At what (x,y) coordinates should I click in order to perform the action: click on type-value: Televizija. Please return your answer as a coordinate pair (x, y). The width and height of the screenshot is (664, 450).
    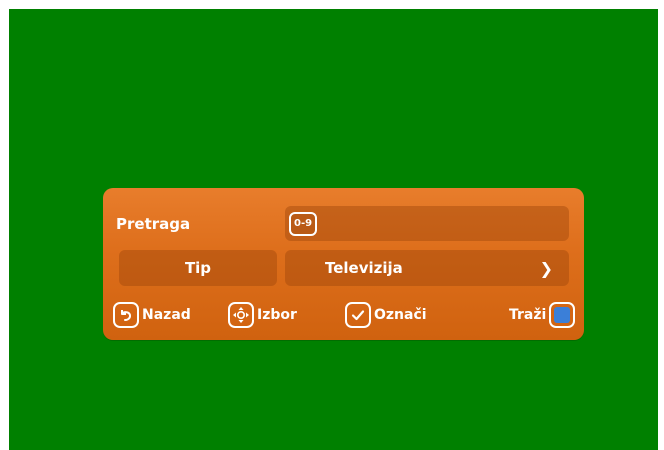
    Looking at the image, I should click on (364, 268).